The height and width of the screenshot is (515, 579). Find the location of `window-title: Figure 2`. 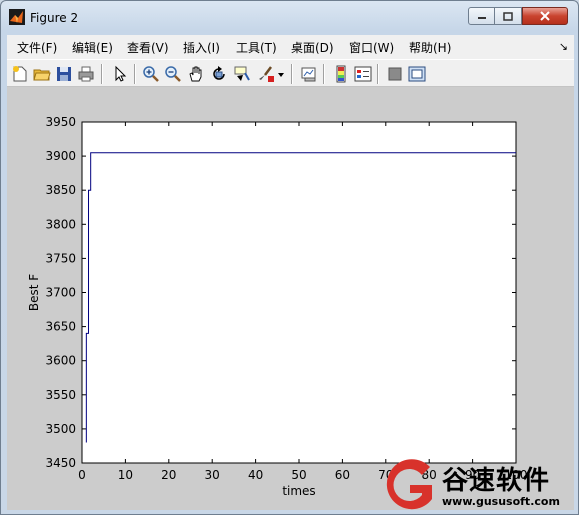

window-title: Figure 2 is located at coordinates (54, 18).